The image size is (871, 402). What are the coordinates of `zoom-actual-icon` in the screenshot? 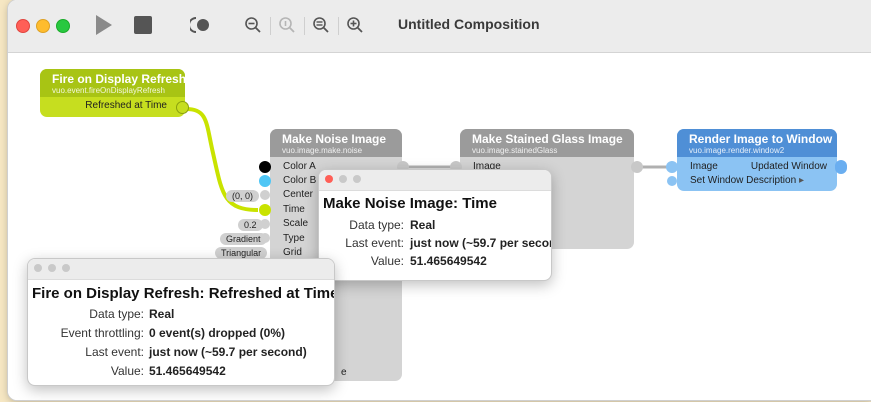 It's located at (287, 25).